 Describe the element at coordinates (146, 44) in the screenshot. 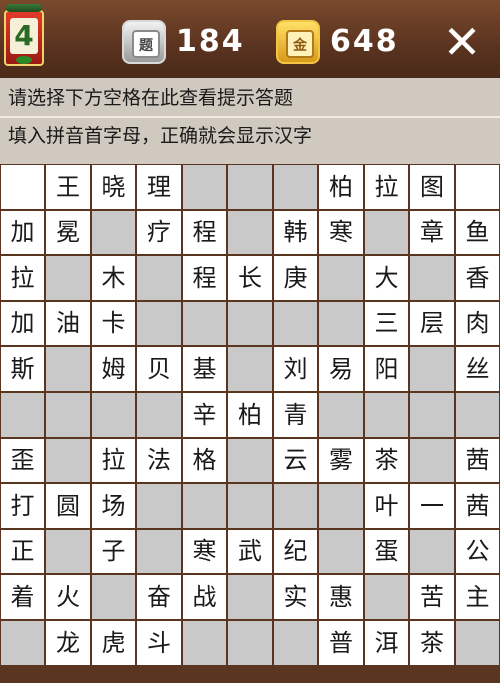

I see `question-token-label: 题` at that location.